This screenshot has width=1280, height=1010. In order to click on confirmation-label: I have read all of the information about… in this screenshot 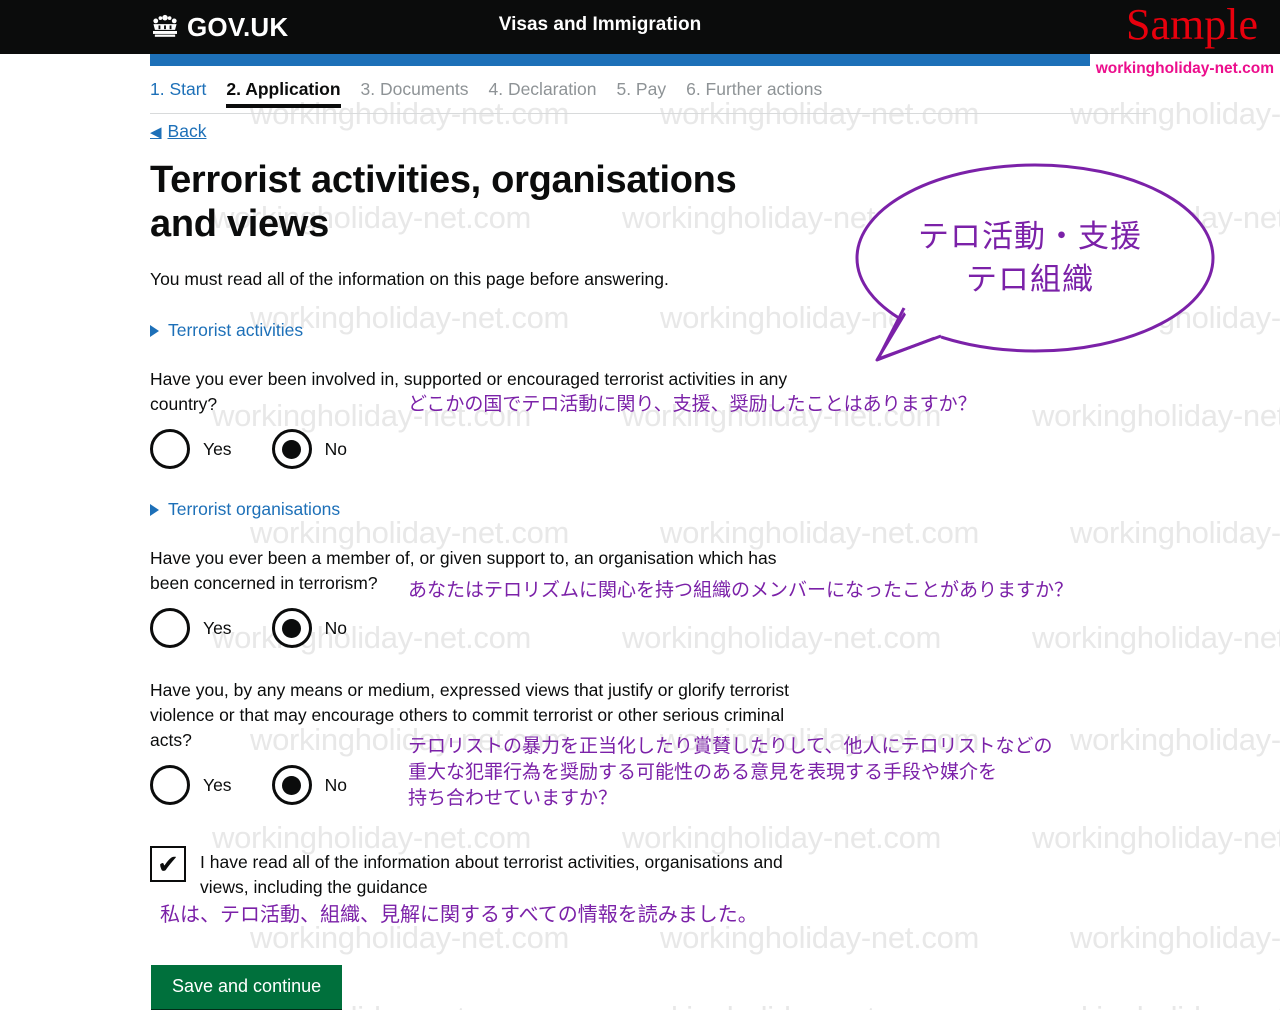, I will do `click(491, 874)`.